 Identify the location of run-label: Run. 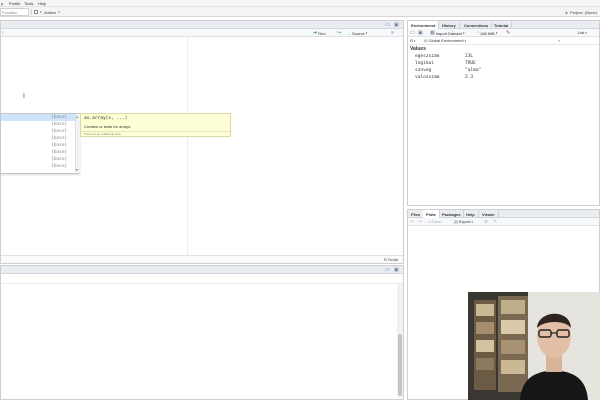
(322, 33).